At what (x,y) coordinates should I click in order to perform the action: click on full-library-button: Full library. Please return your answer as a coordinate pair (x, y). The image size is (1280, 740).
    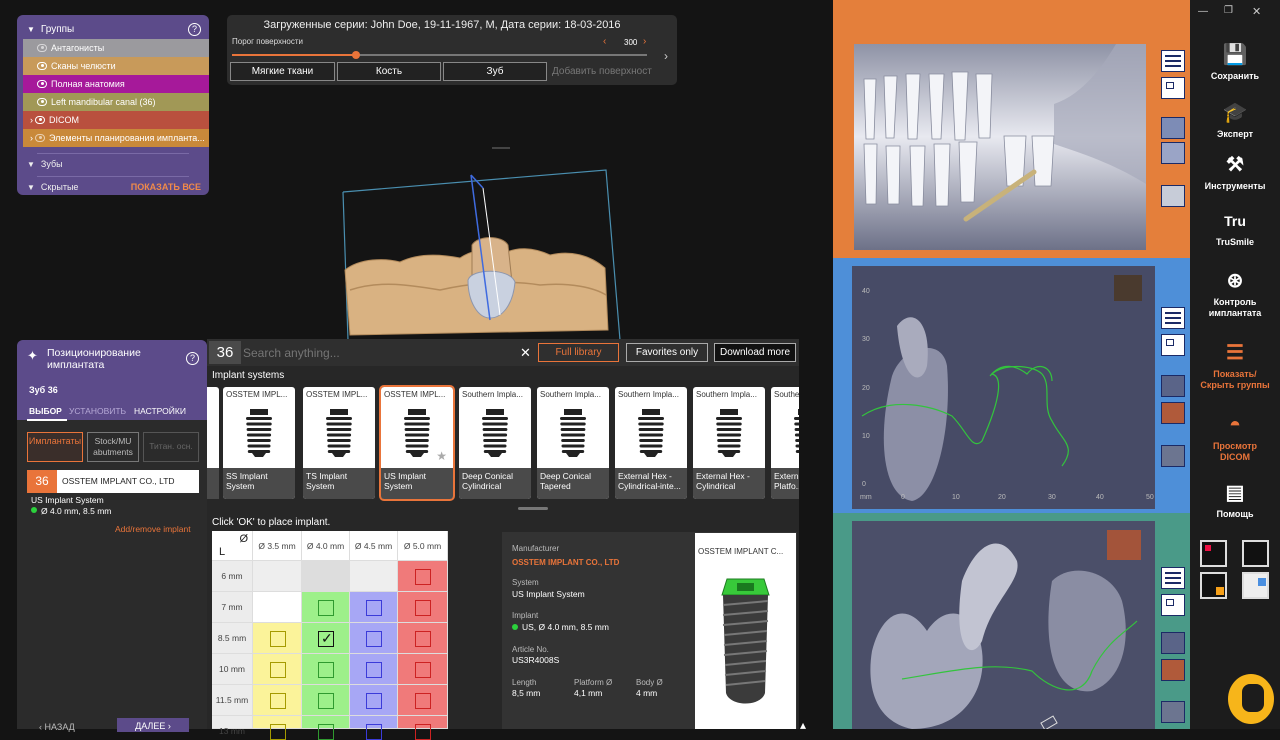
    Looking at the image, I should click on (578, 352).